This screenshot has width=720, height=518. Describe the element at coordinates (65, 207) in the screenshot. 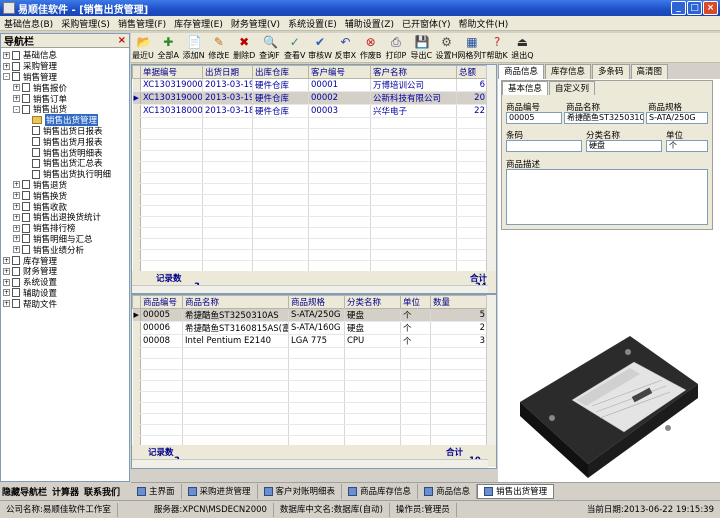

I see `tree-node: + 销售收款` at that location.